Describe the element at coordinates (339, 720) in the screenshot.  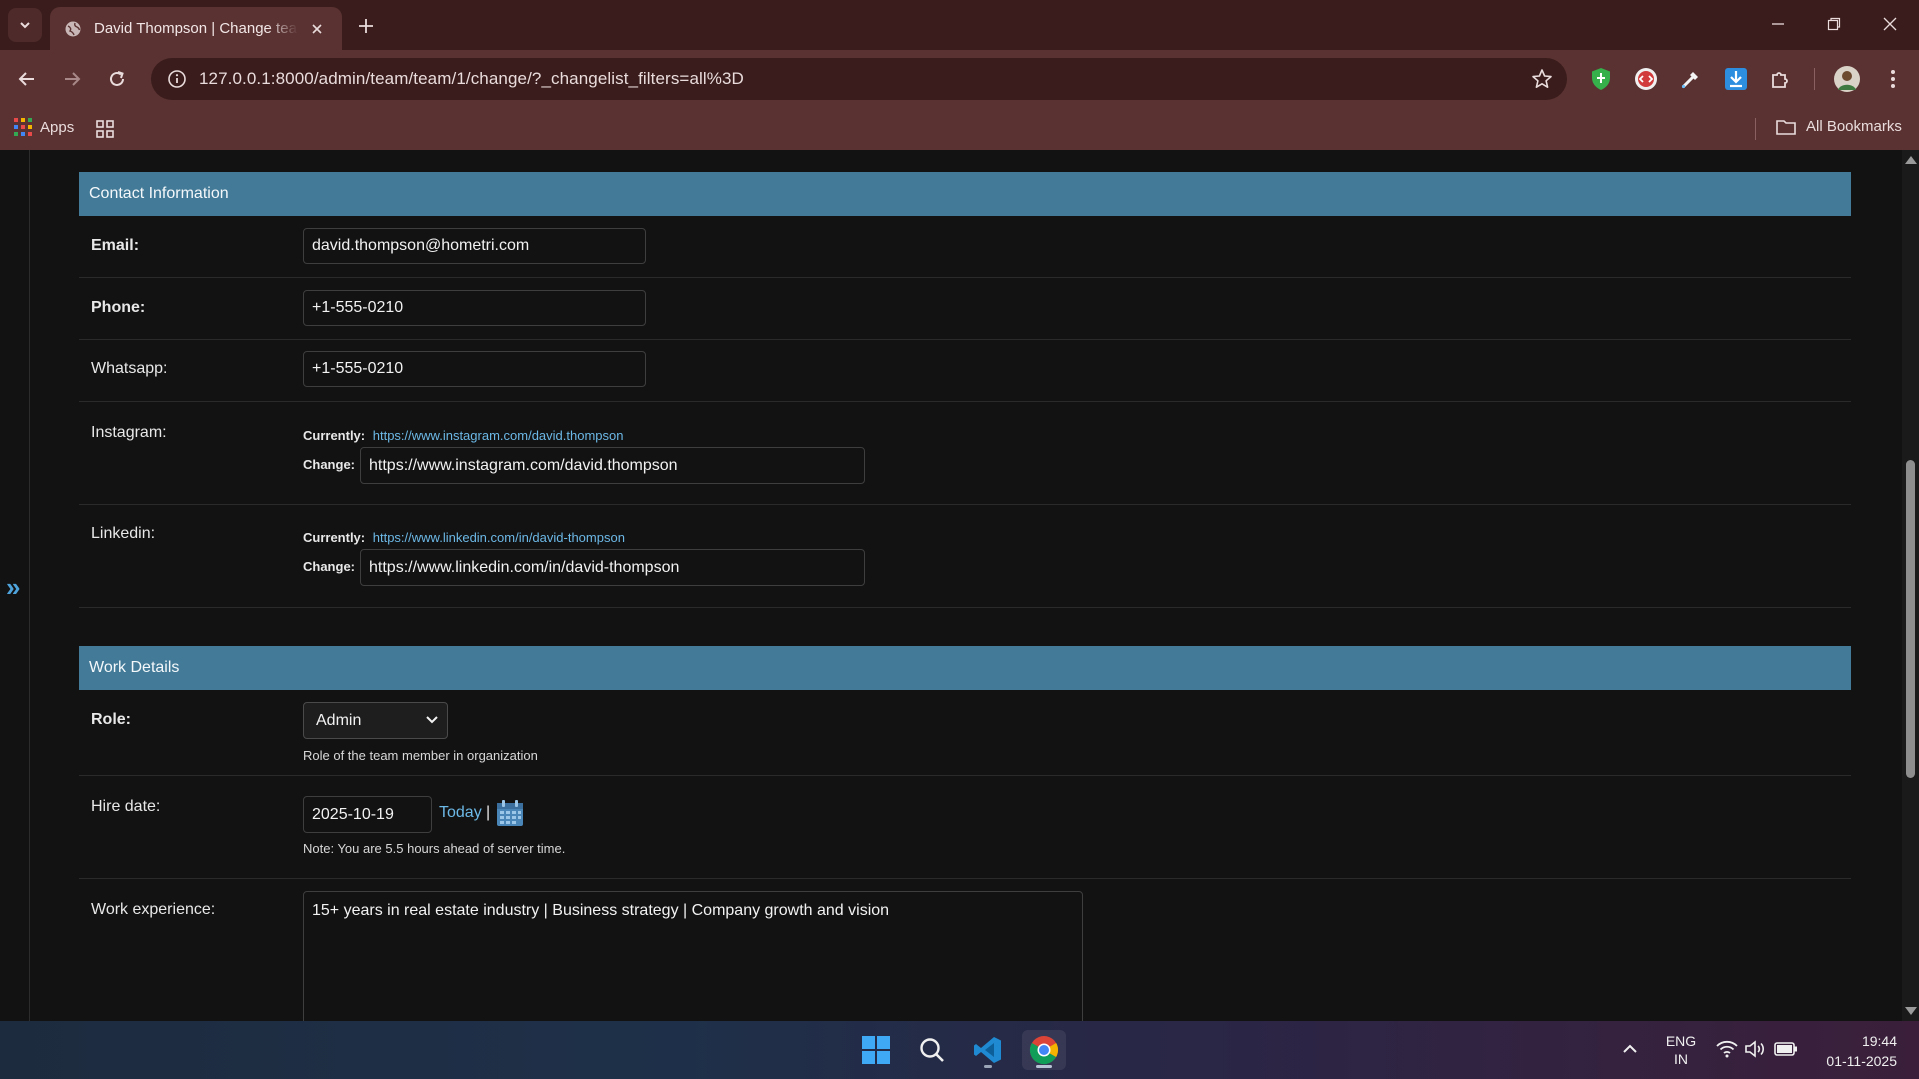
I see `role-selected-value: Admin` at that location.